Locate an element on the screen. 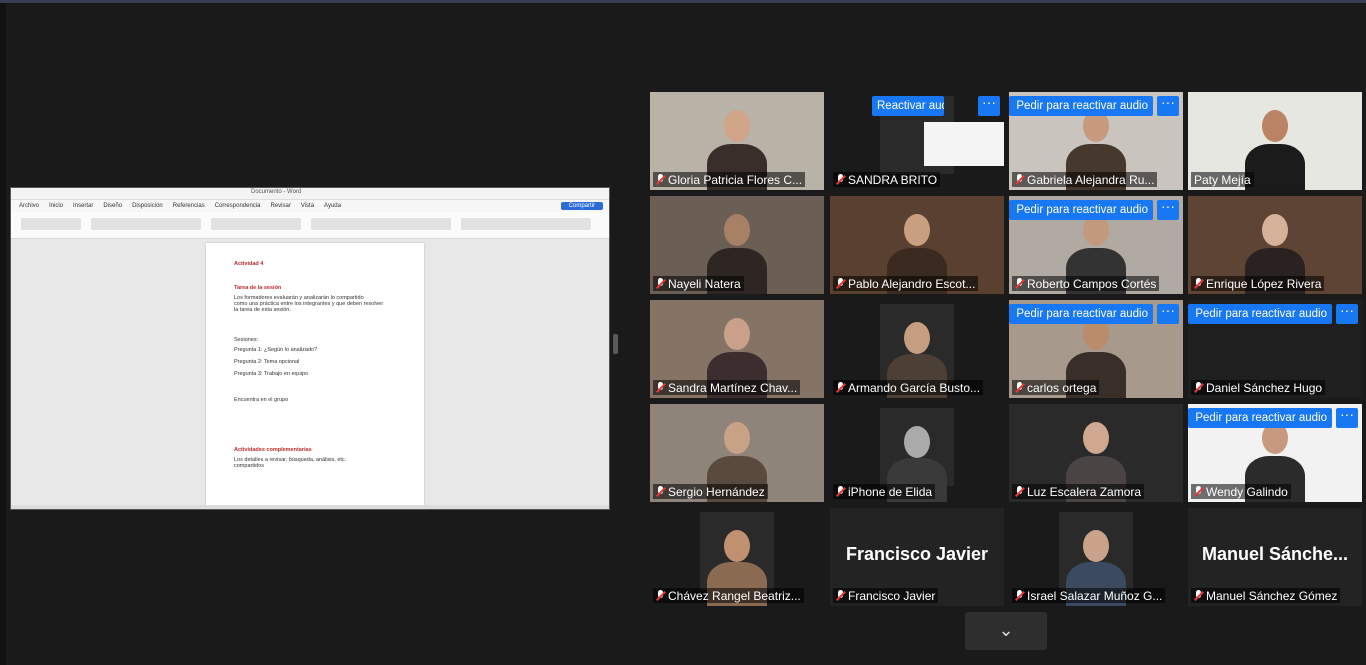 The width and height of the screenshot is (1366, 665). word-tab: Diseño is located at coordinates (112, 206).